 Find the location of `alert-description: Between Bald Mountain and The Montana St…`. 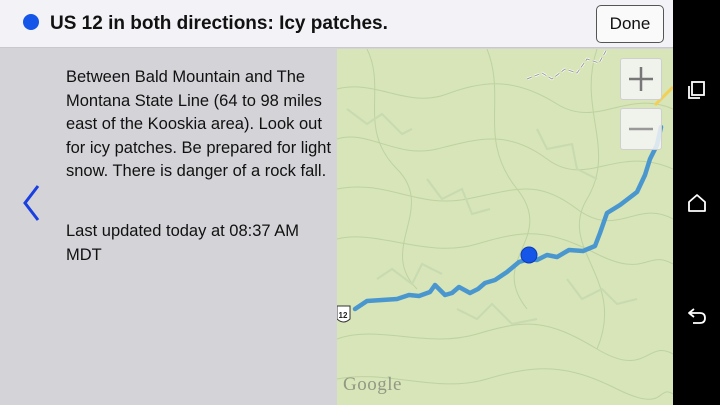

alert-description: Between Bald Mountain and The Montana St… is located at coordinates (199, 124).